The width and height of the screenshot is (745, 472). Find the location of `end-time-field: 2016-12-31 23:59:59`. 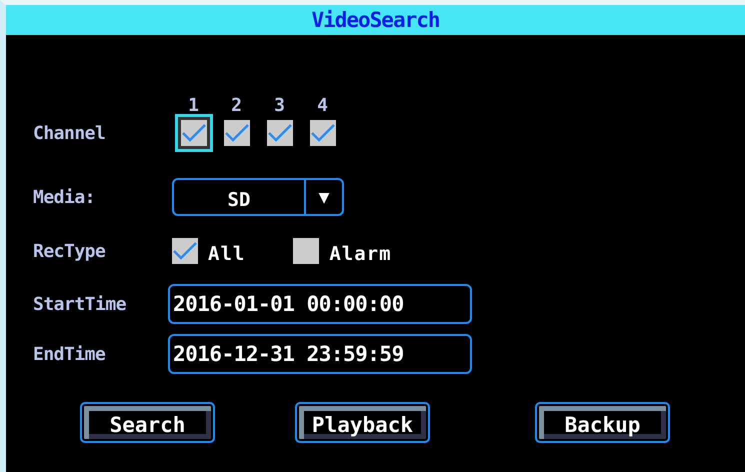

end-time-field: 2016-12-31 23:59:59 is located at coordinates (320, 354).